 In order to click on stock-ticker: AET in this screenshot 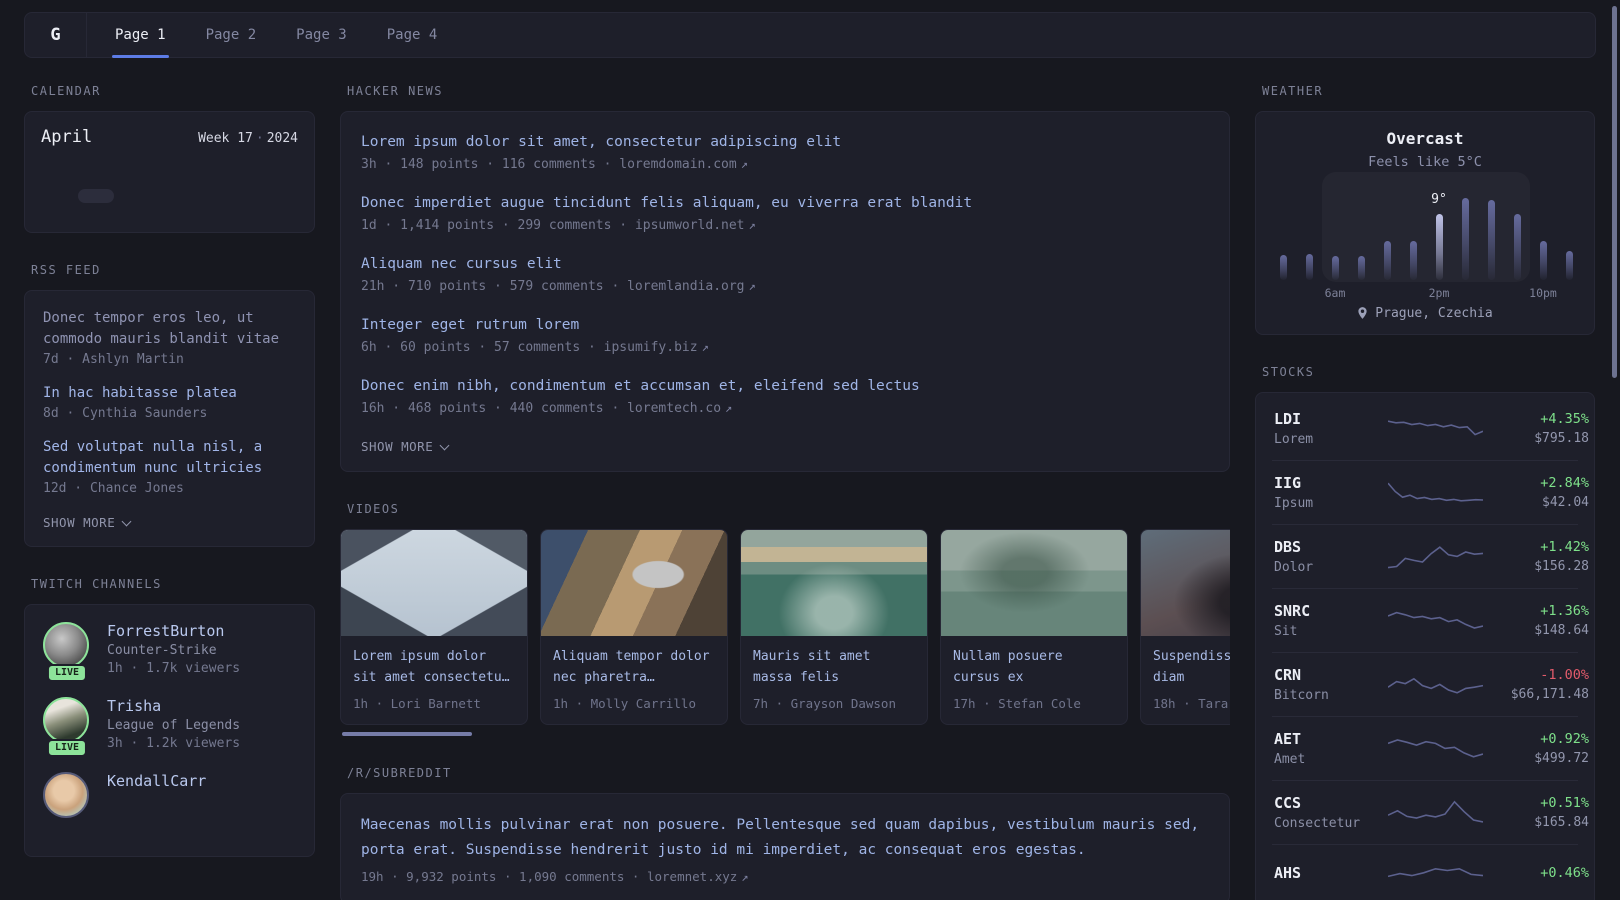, I will do `click(1288, 739)`.